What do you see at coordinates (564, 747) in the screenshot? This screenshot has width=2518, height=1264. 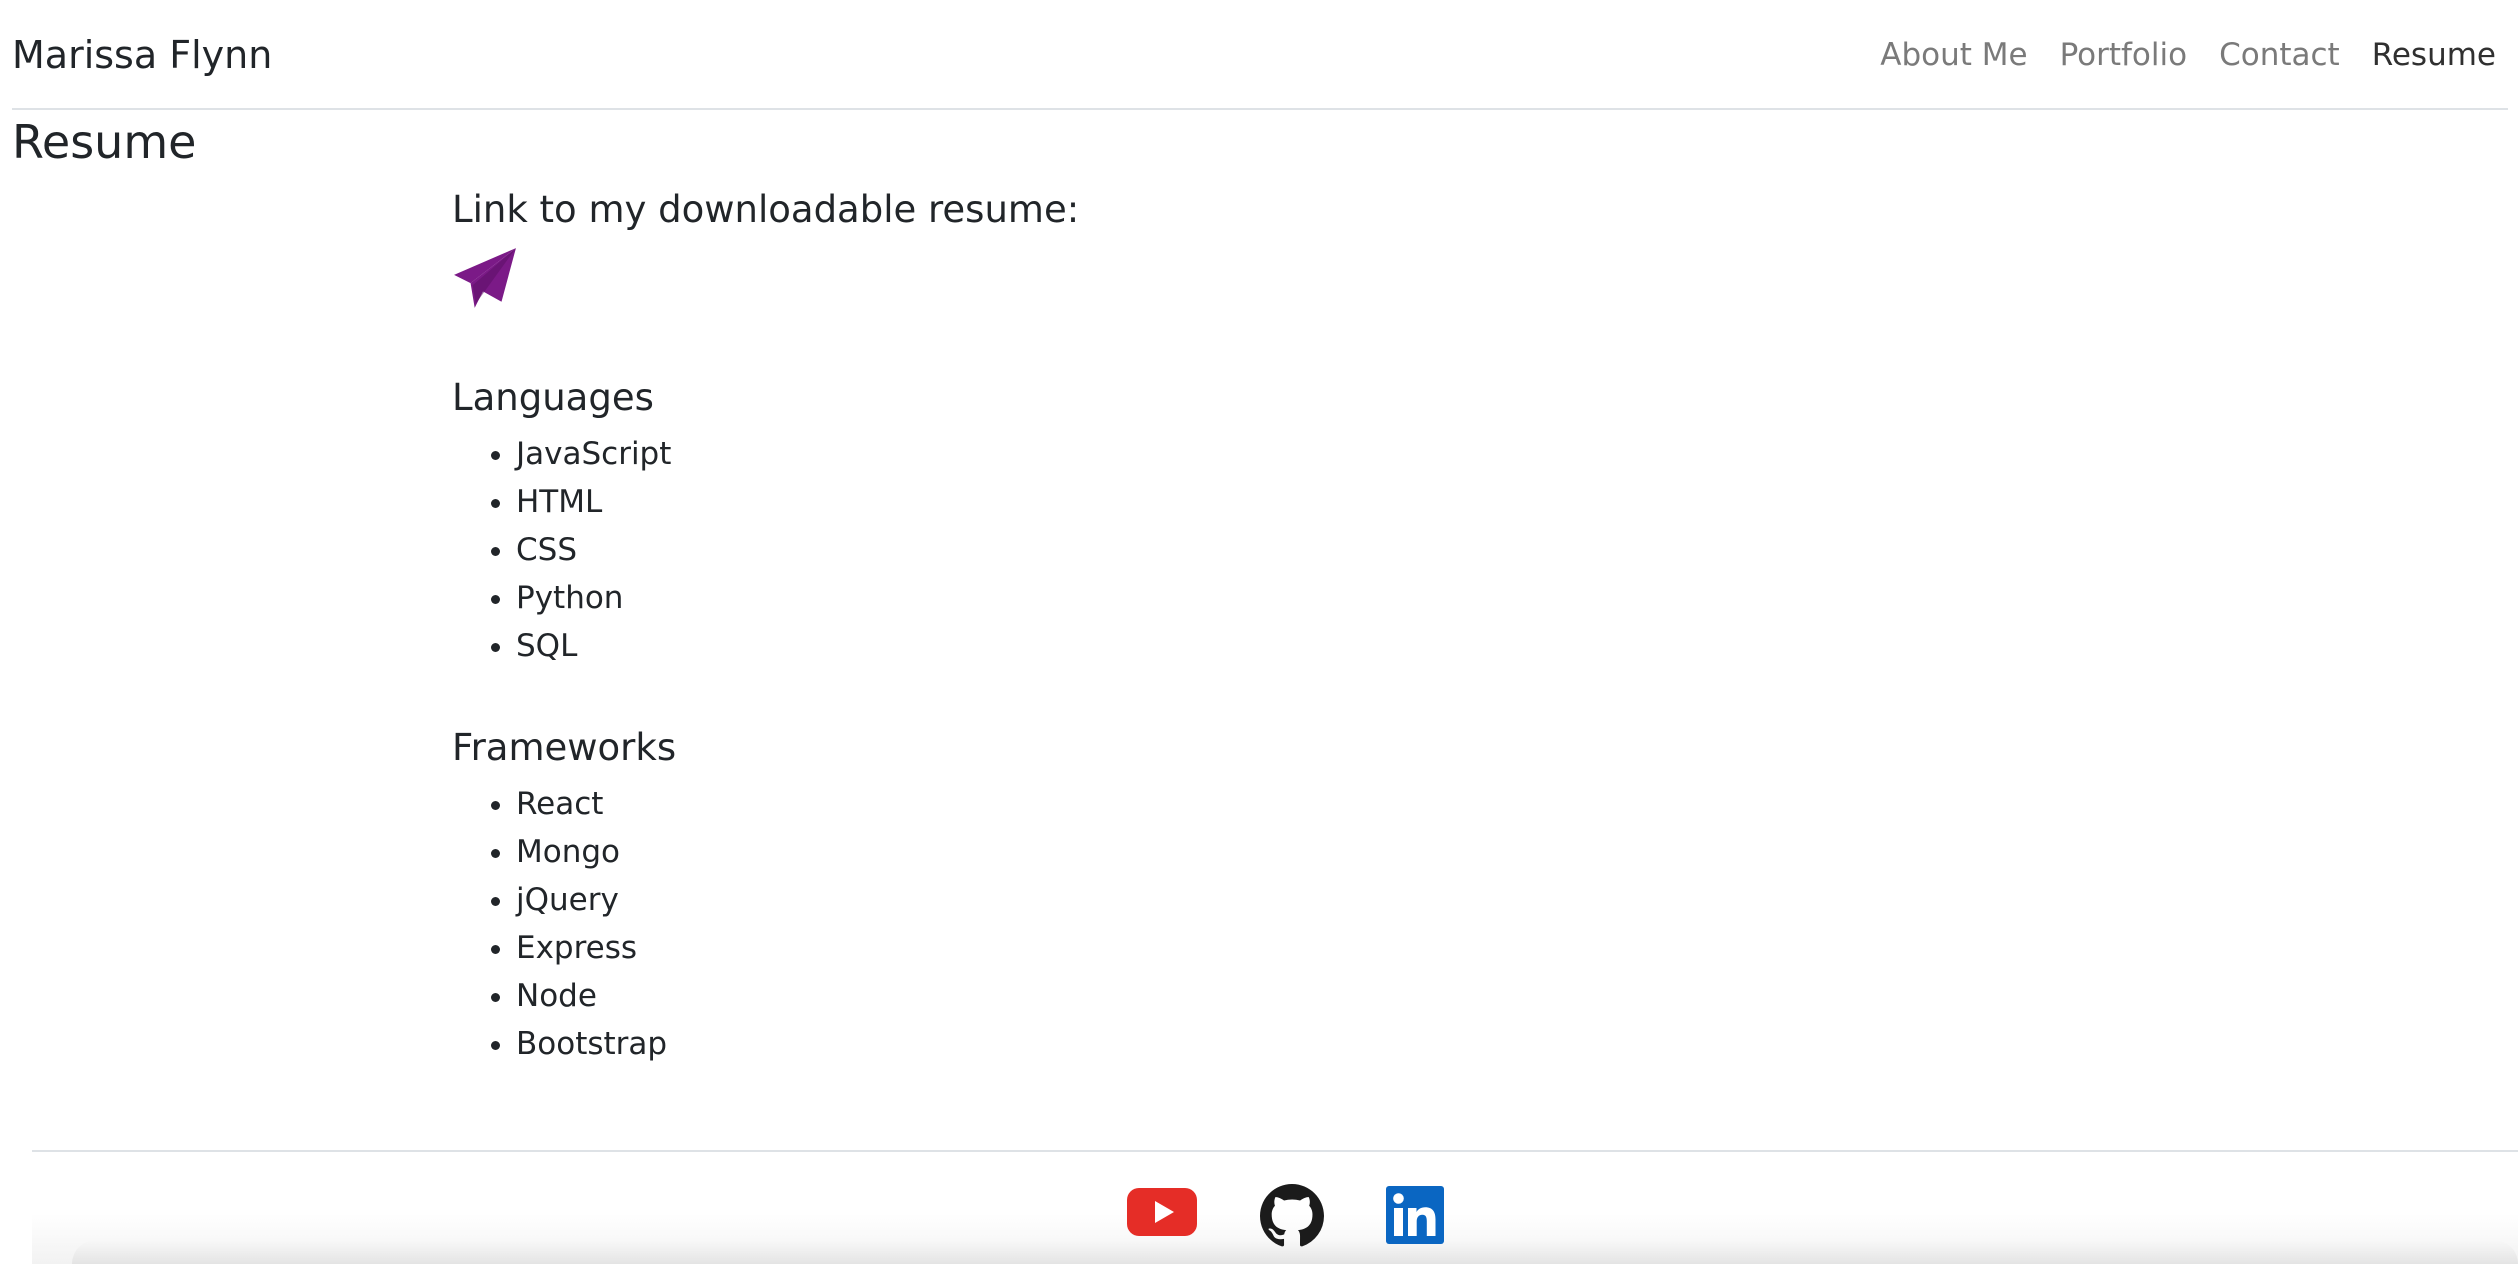 I see `frameworks-heading: Frameworks` at bounding box center [564, 747].